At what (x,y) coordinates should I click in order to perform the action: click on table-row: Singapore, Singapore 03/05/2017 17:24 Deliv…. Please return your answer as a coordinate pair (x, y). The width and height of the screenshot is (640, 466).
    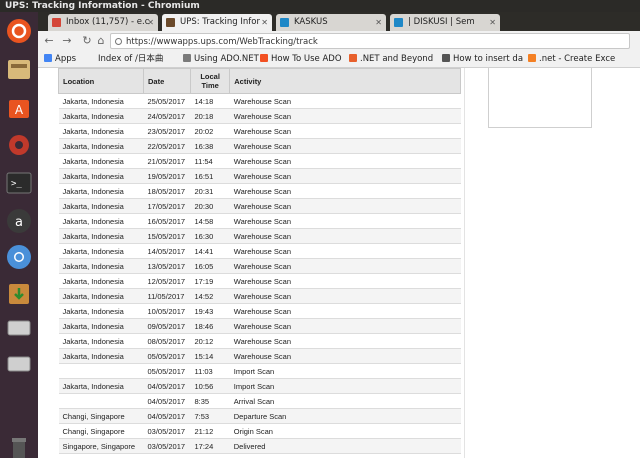
    Looking at the image, I should click on (259, 446).